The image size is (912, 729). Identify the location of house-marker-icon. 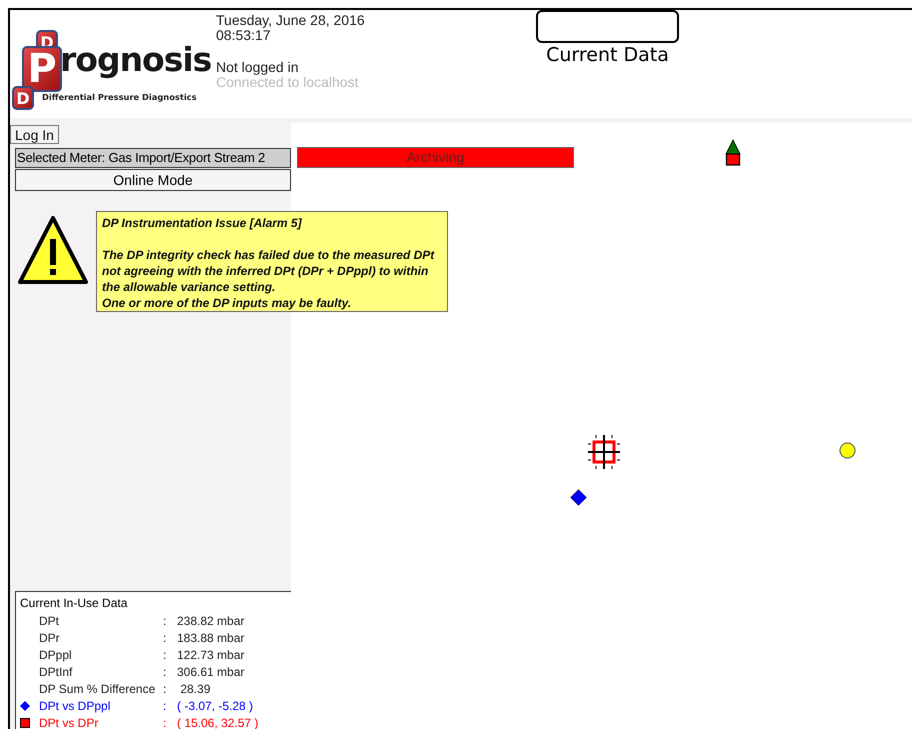
(733, 152).